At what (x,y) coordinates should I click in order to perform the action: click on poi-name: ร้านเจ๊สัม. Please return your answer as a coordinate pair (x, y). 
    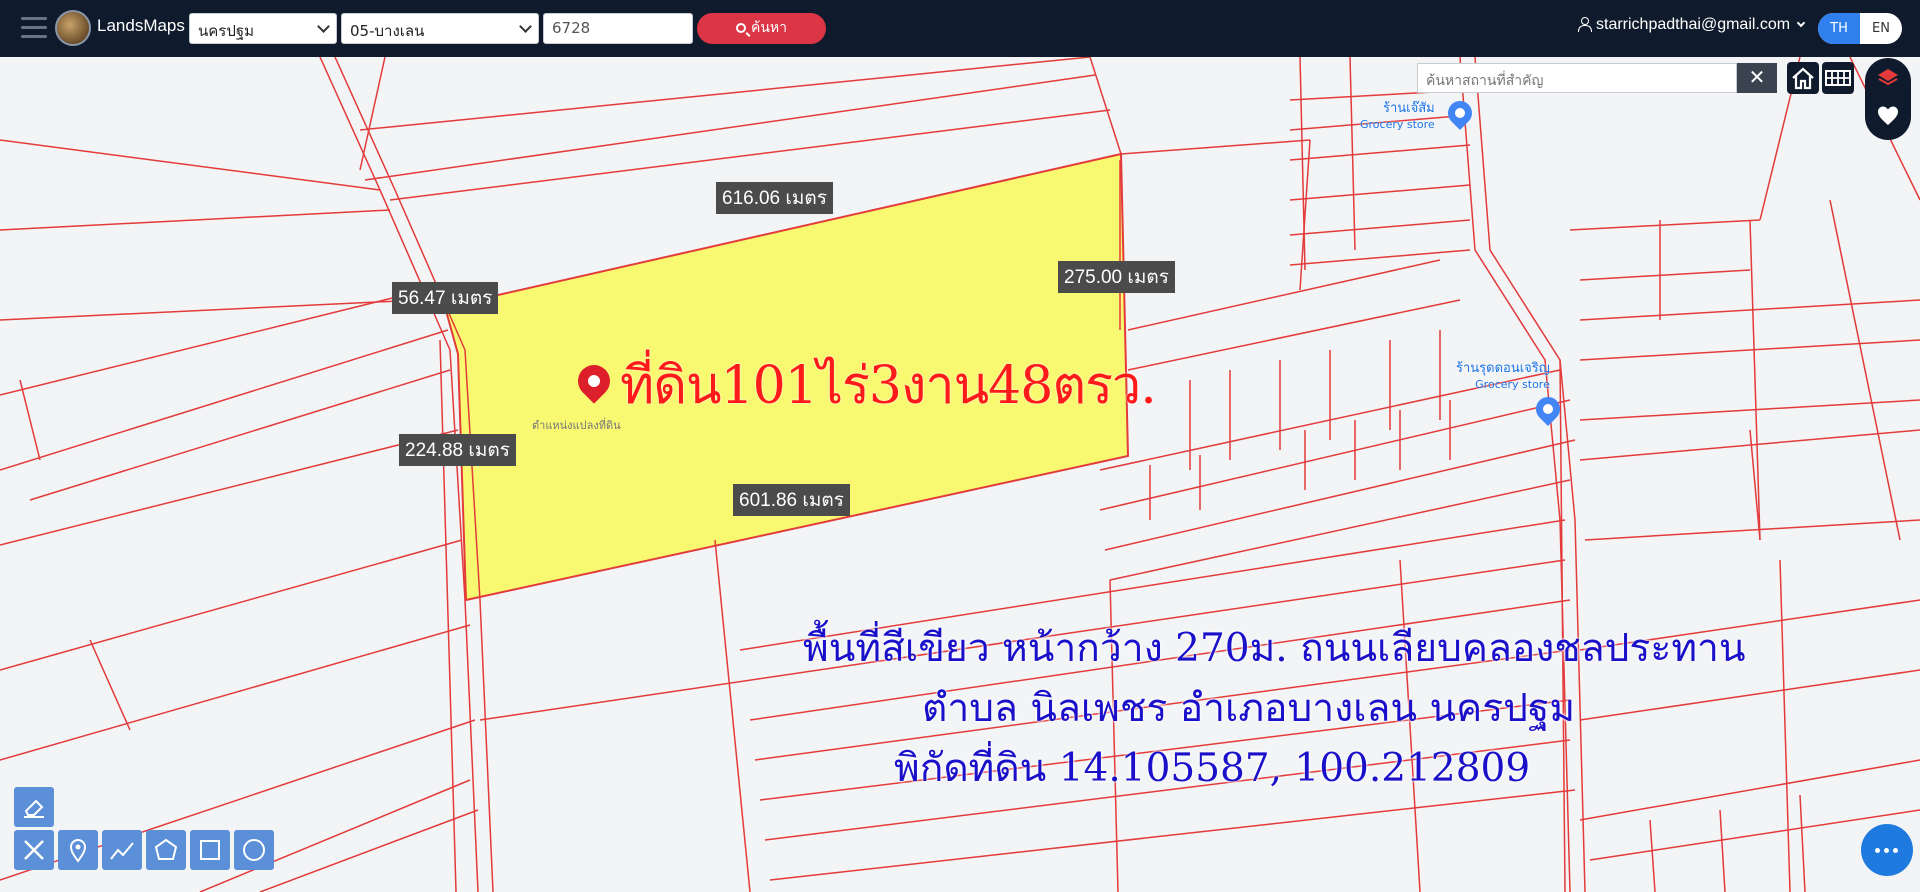
    Looking at the image, I should click on (1408, 108).